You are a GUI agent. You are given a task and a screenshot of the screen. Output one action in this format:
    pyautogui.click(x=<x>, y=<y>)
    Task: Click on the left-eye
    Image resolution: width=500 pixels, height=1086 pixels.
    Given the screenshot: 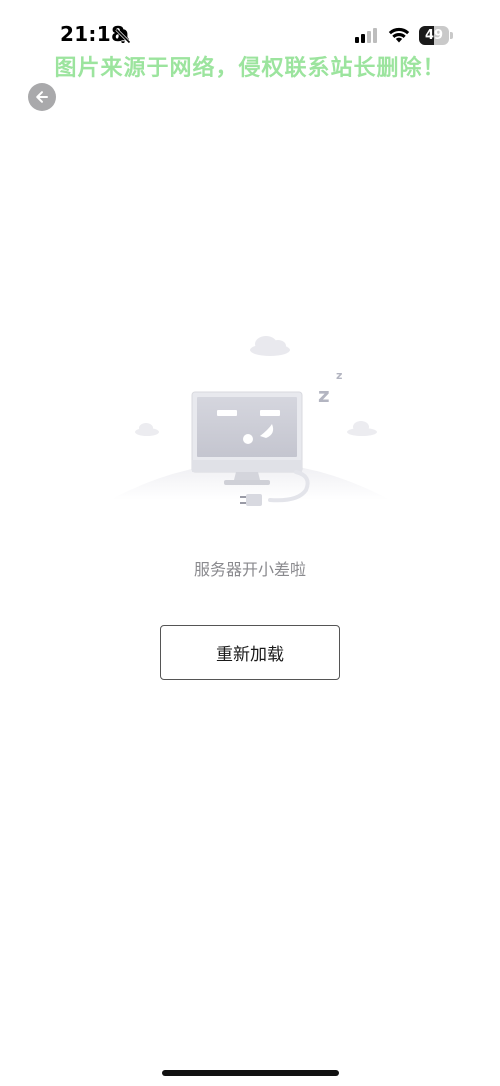 What is the action you would take?
    pyautogui.click(x=227, y=413)
    